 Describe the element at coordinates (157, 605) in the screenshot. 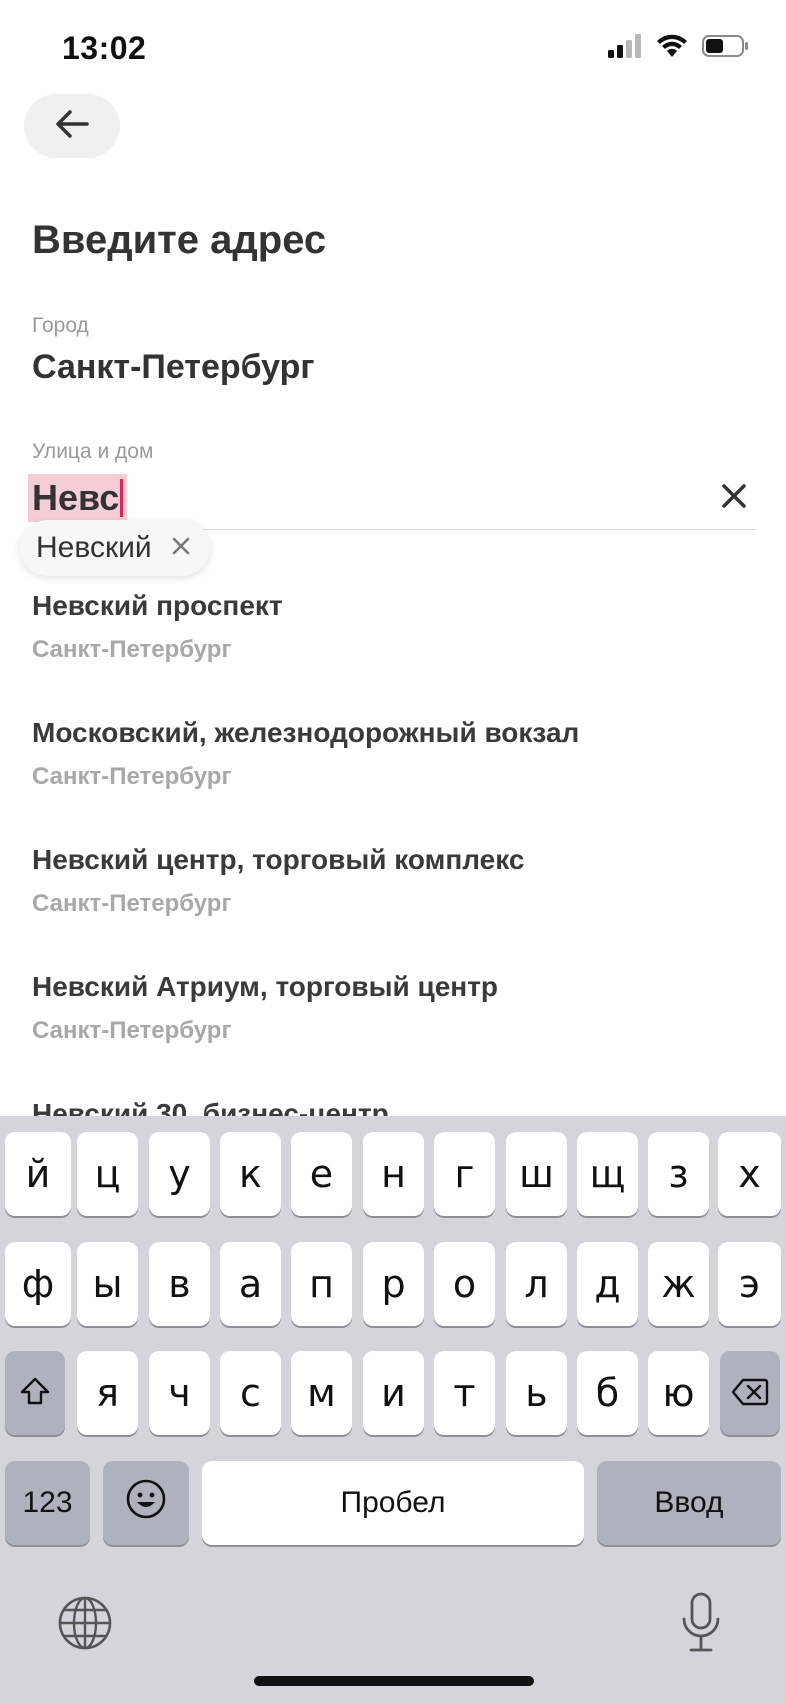

I see `suggestion-title: Невский проспект` at that location.